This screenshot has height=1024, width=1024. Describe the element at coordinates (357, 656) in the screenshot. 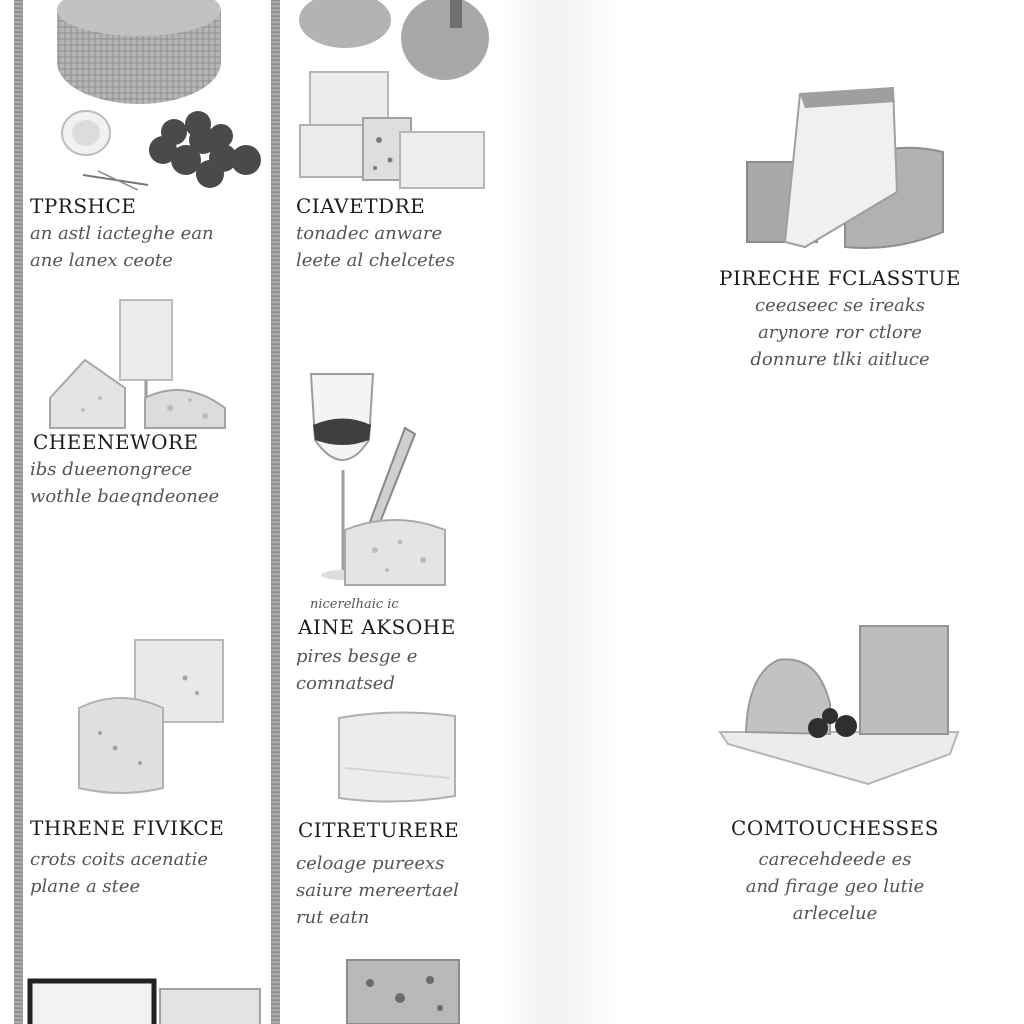

I see `description-line: pires besge e` at that location.